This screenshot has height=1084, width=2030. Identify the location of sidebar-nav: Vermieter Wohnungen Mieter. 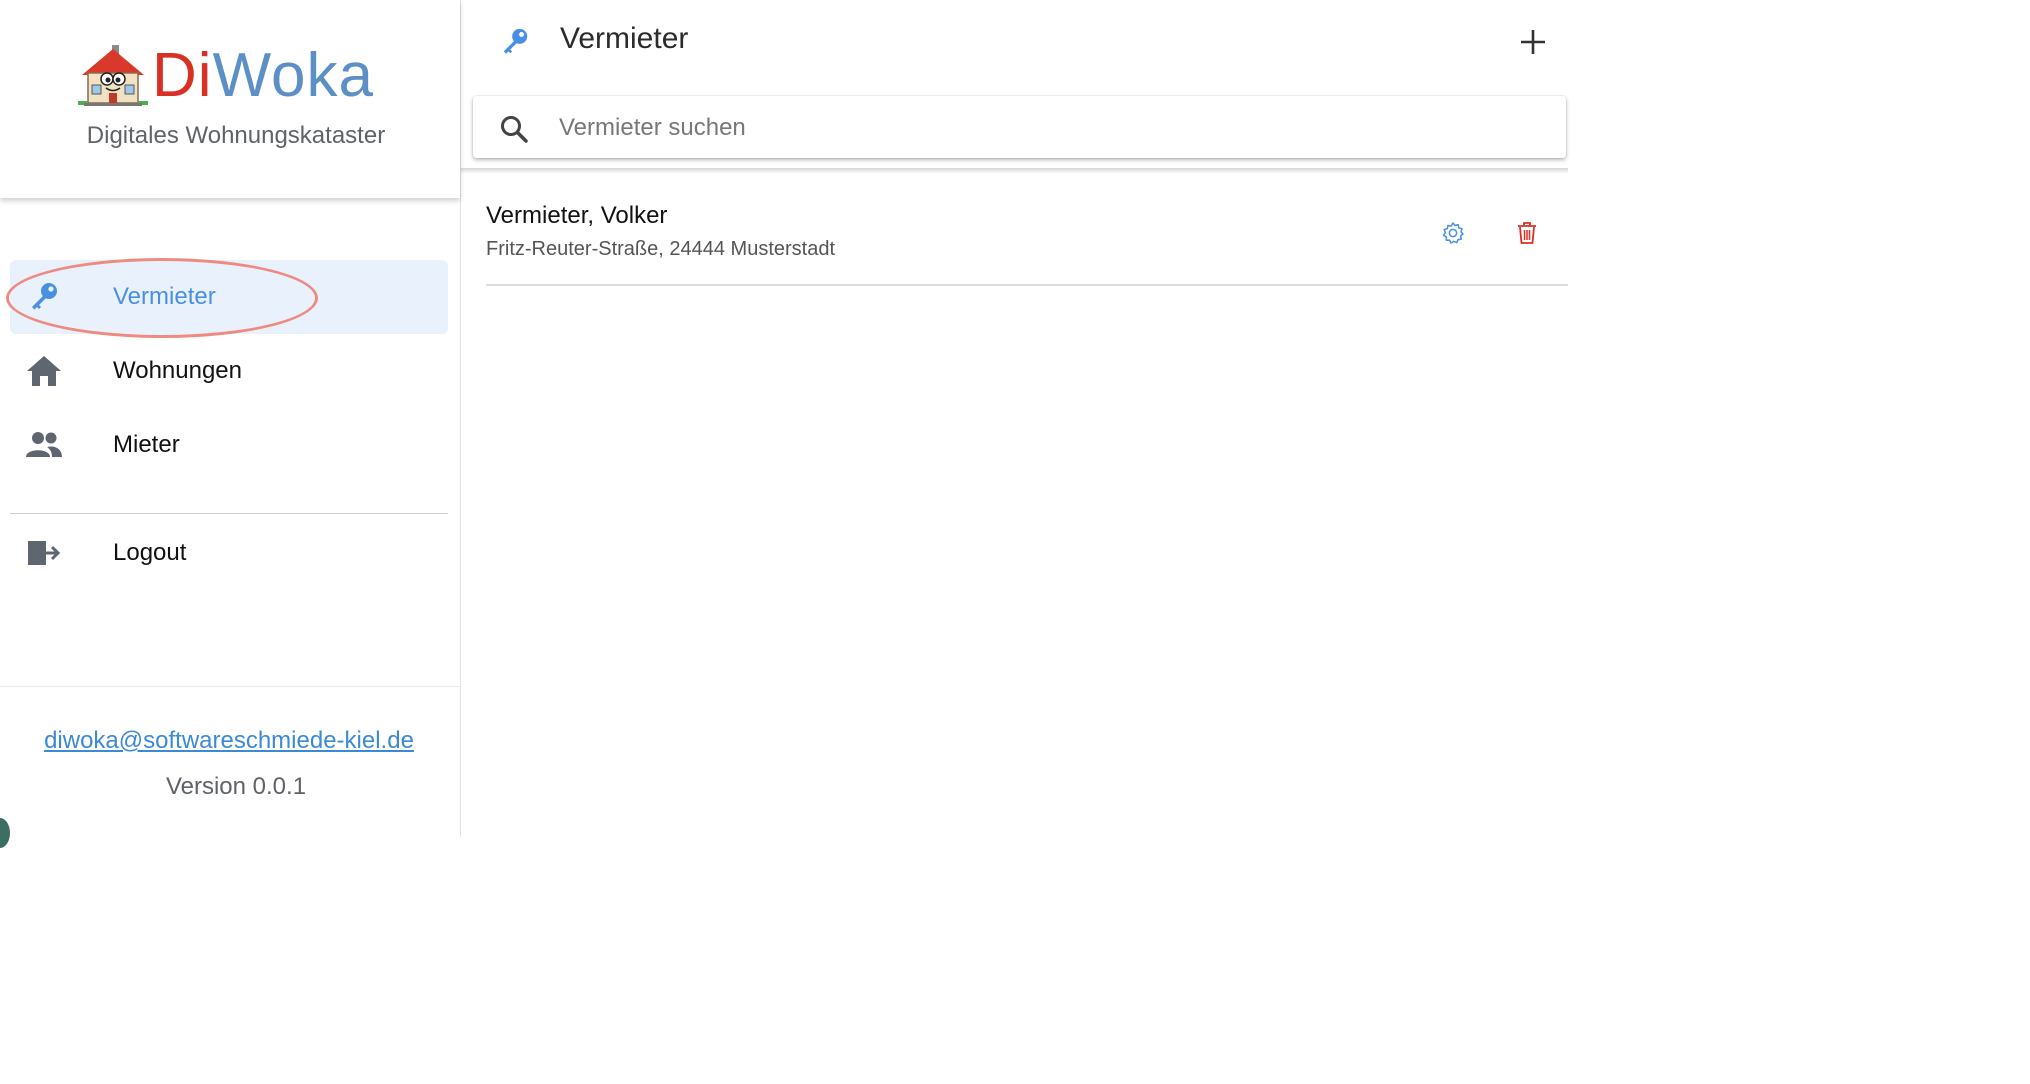
(229, 371).